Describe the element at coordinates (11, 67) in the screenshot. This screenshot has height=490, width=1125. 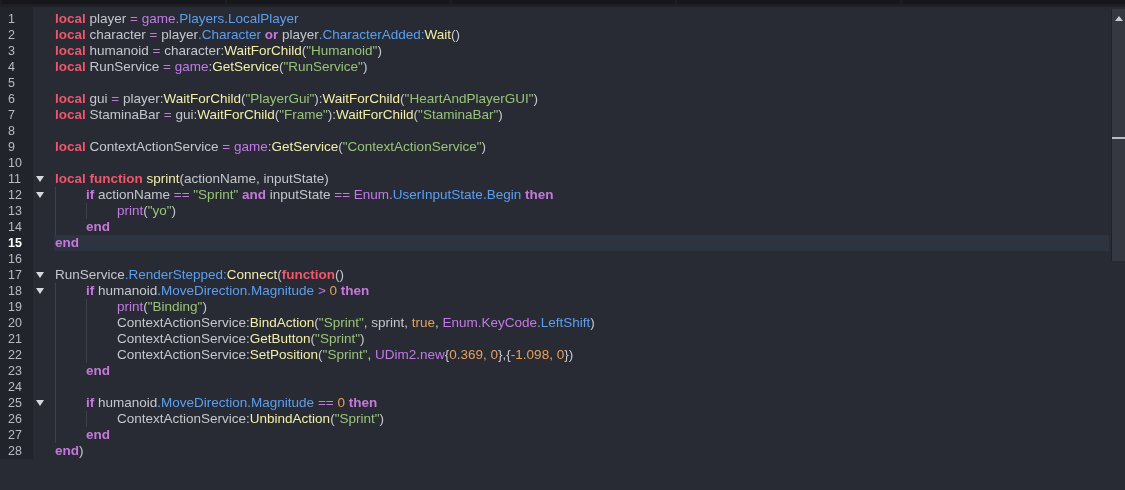
I see `line-number: 4` at that location.